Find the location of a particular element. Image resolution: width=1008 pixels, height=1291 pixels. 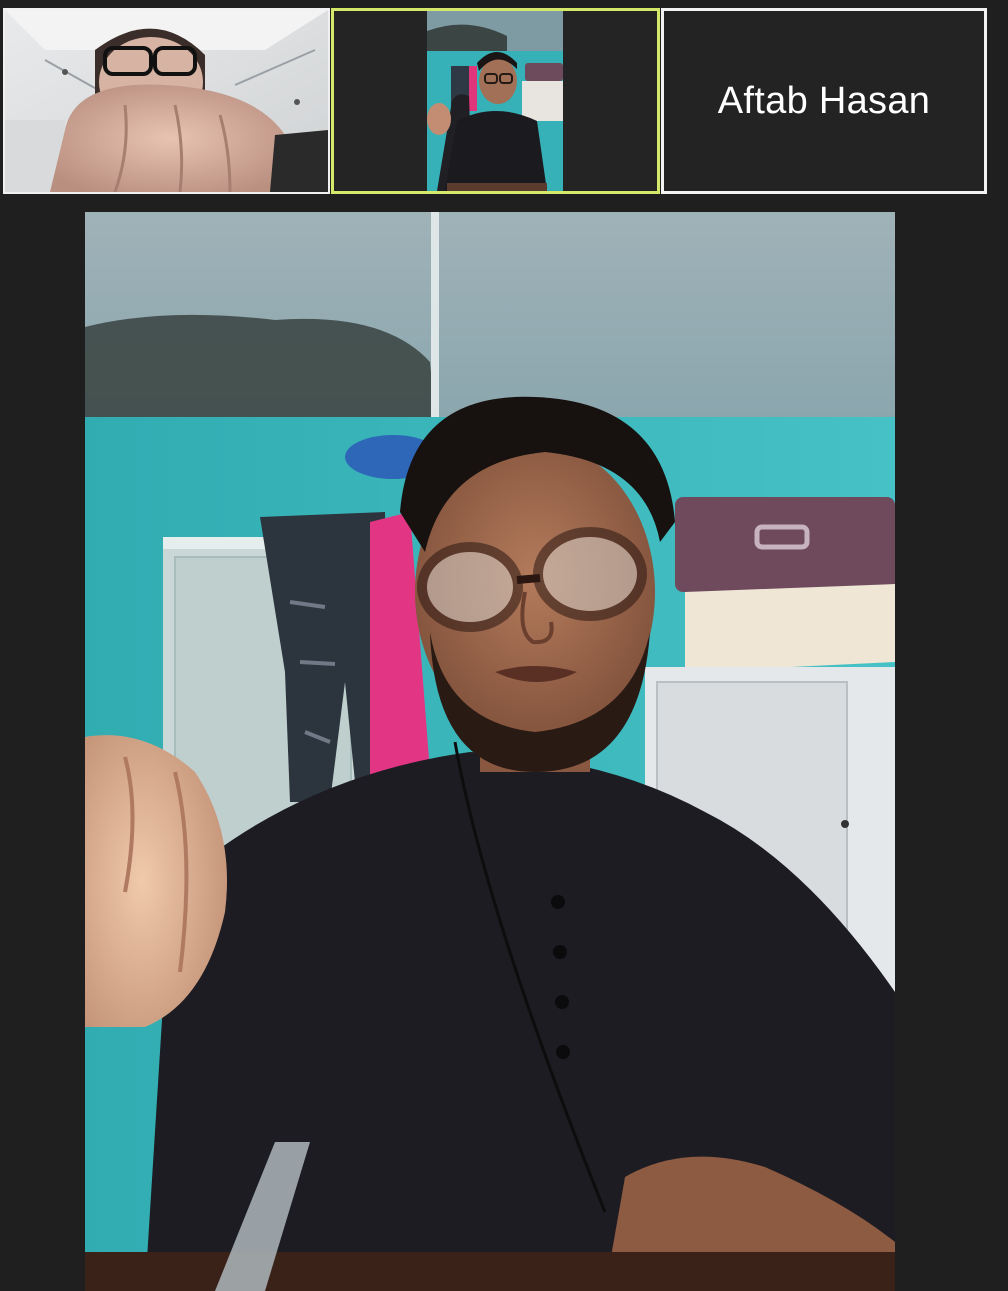

participant-tile-3: Aftab Hasan is located at coordinates (824, 101).